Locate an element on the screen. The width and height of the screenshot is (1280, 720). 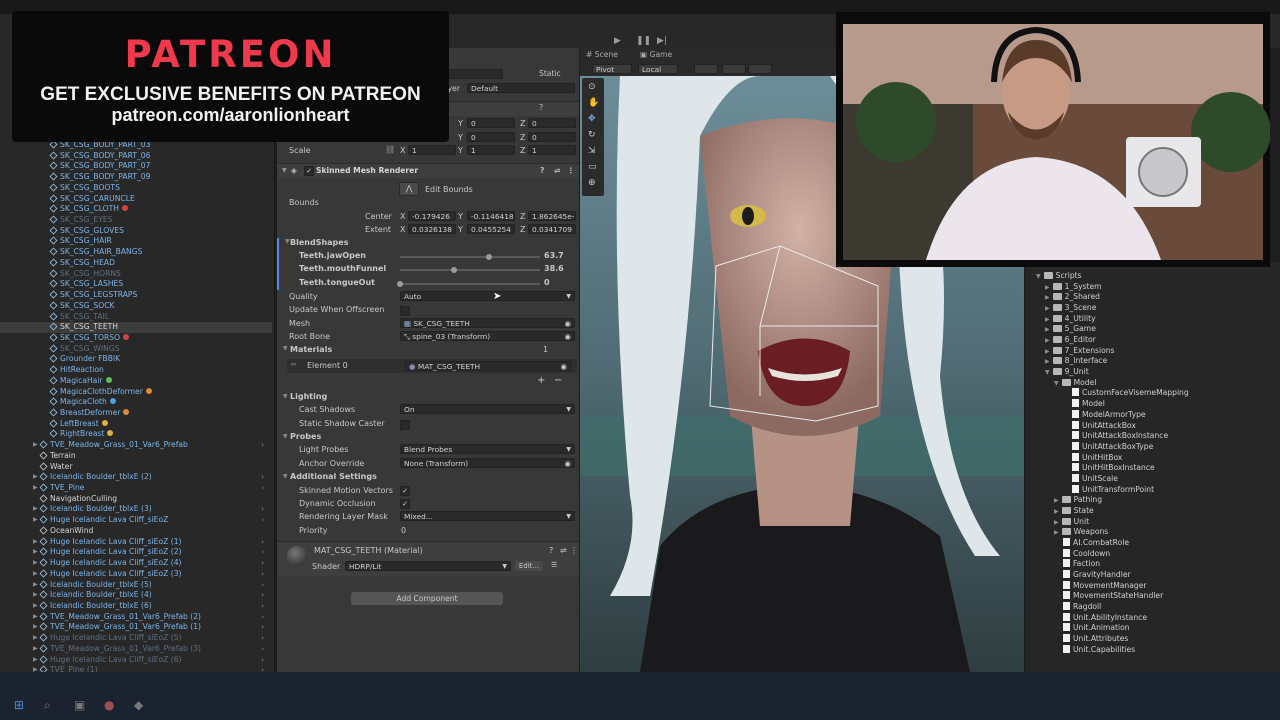
hierarchy-item: TVE_Meadow_Grass_01_Var6_Prefab ▶ › is located at coordinates (136, 445).